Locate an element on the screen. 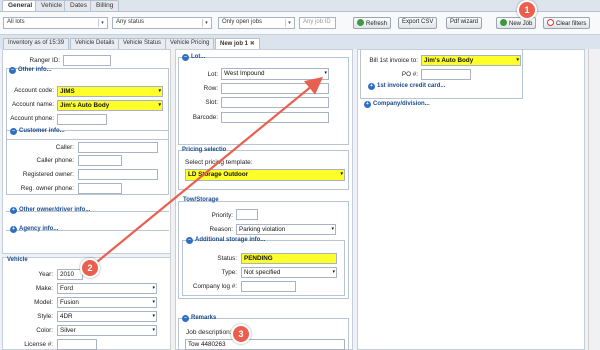 The height and width of the screenshot is (350, 600). callout-3: 3 is located at coordinates (241, 334).